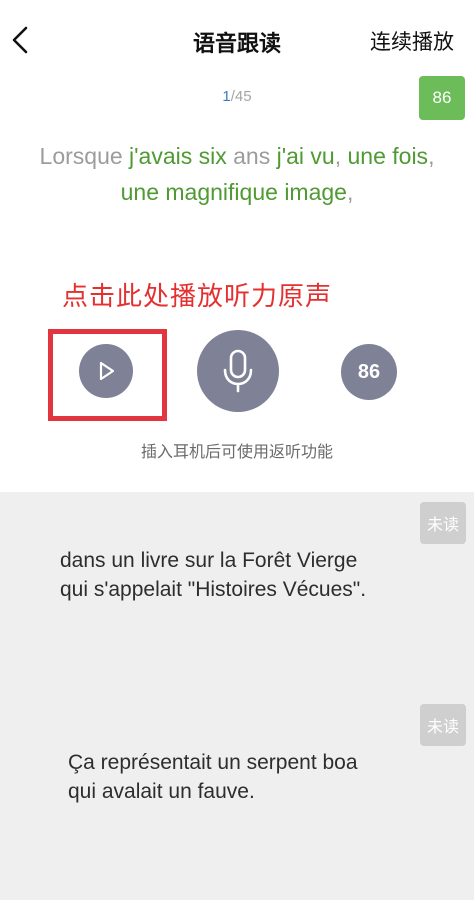  What do you see at coordinates (243, 96) in the screenshot?
I see `pager-total: 45` at bounding box center [243, 96].